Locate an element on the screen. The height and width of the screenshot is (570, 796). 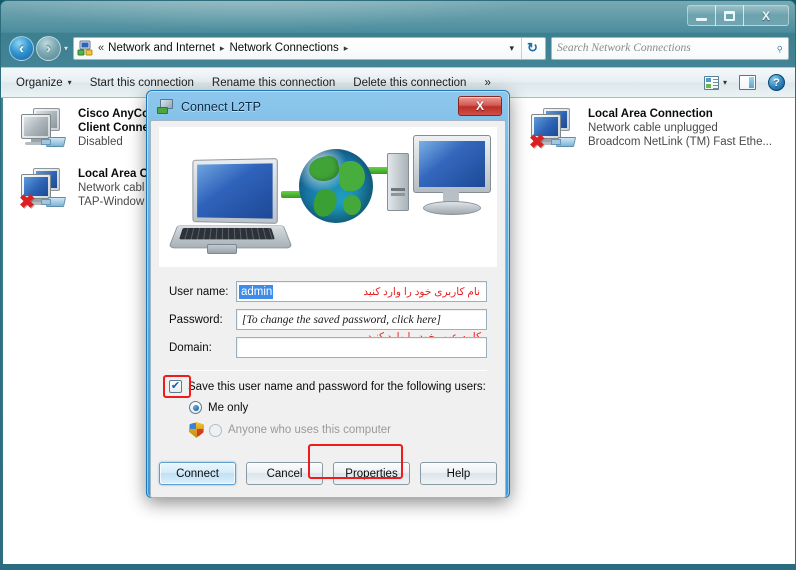
username-annotation-fa: نام کاربری خود را وارد کنید is located at coordinates (421, 292).